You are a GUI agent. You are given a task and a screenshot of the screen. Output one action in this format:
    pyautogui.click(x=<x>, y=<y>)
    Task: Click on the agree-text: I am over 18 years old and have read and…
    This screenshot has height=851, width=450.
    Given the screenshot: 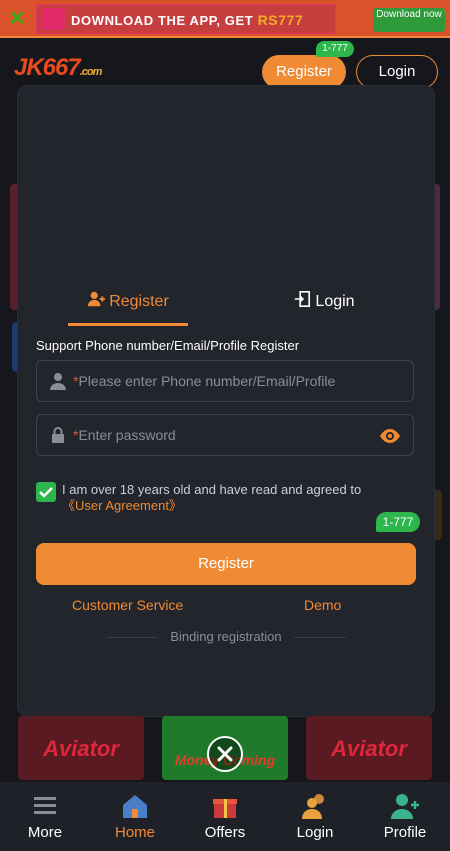 What is the action you would take?
    pyautogui.click(x=212, y=489)
    